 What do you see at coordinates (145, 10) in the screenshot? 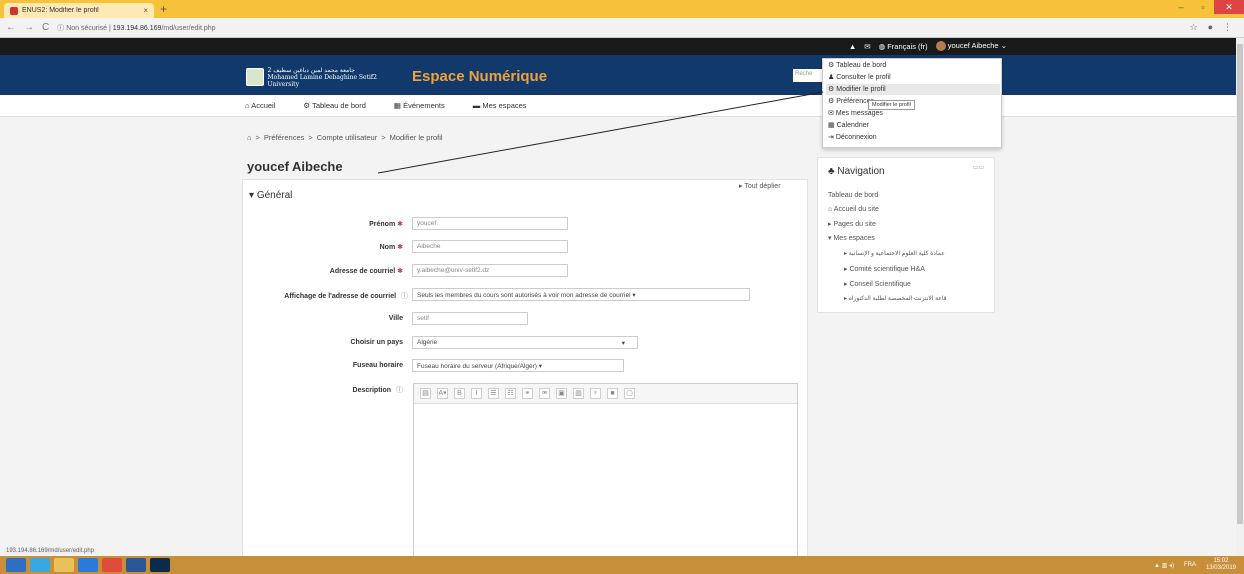
I see `tab-close-icon: ×` at bounding box center [145, 10].